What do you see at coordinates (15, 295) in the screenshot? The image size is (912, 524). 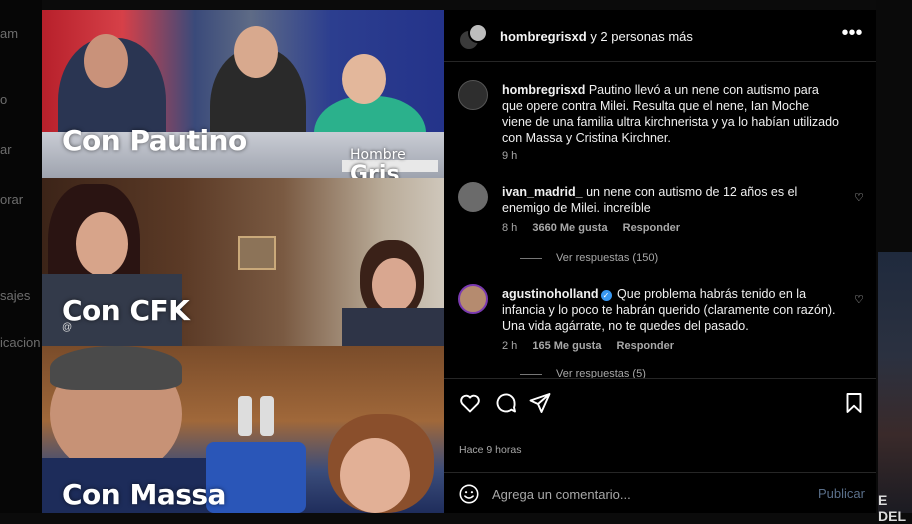 I see `sidebar-fragment: sajes` at bounding box center [15, 295].